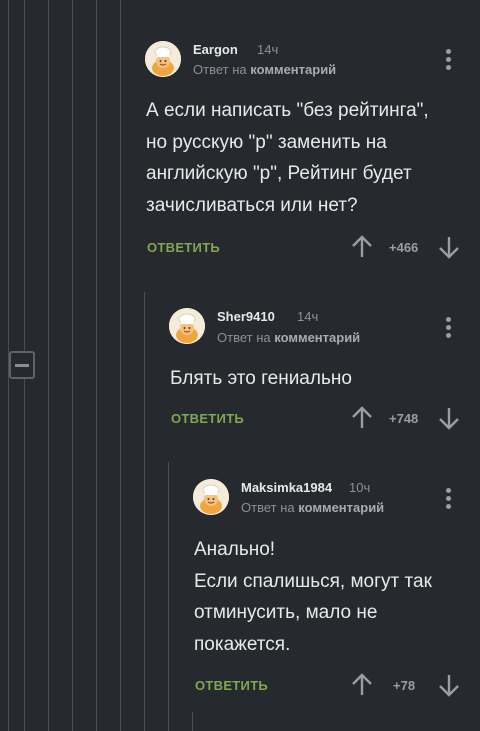 The width and height of the screenshot is (480, 731). Describe the element at coordinates (246, 316) in the screenshot. I see `comment-author: Sher9410` at that location.